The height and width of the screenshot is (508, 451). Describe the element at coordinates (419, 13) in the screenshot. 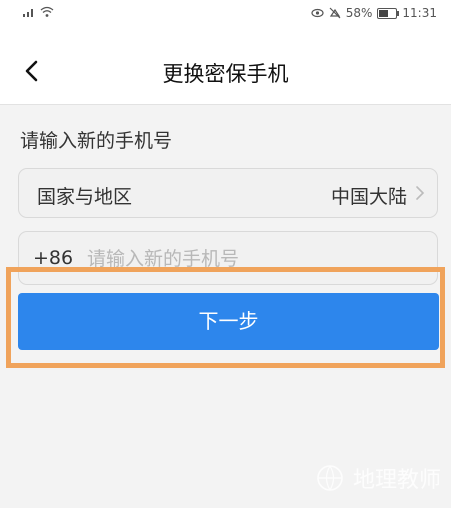

I see `status-time: 11:31` at that location.